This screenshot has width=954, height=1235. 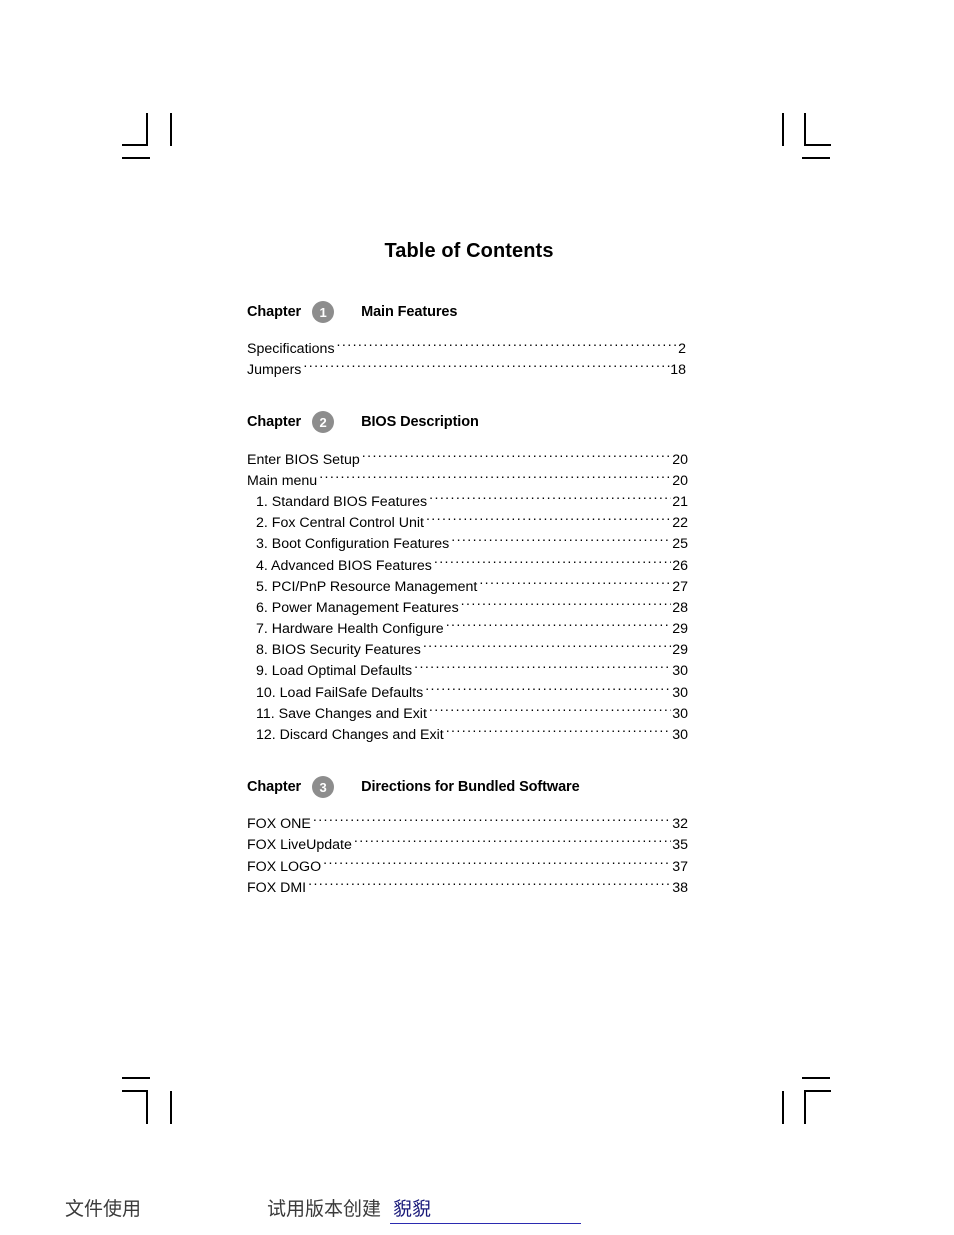 What do you see at coordinates (324, 1209) in the screenshot?
I see `footer-text-middle: 试用版本创建` at bounding box center [324, 1209].